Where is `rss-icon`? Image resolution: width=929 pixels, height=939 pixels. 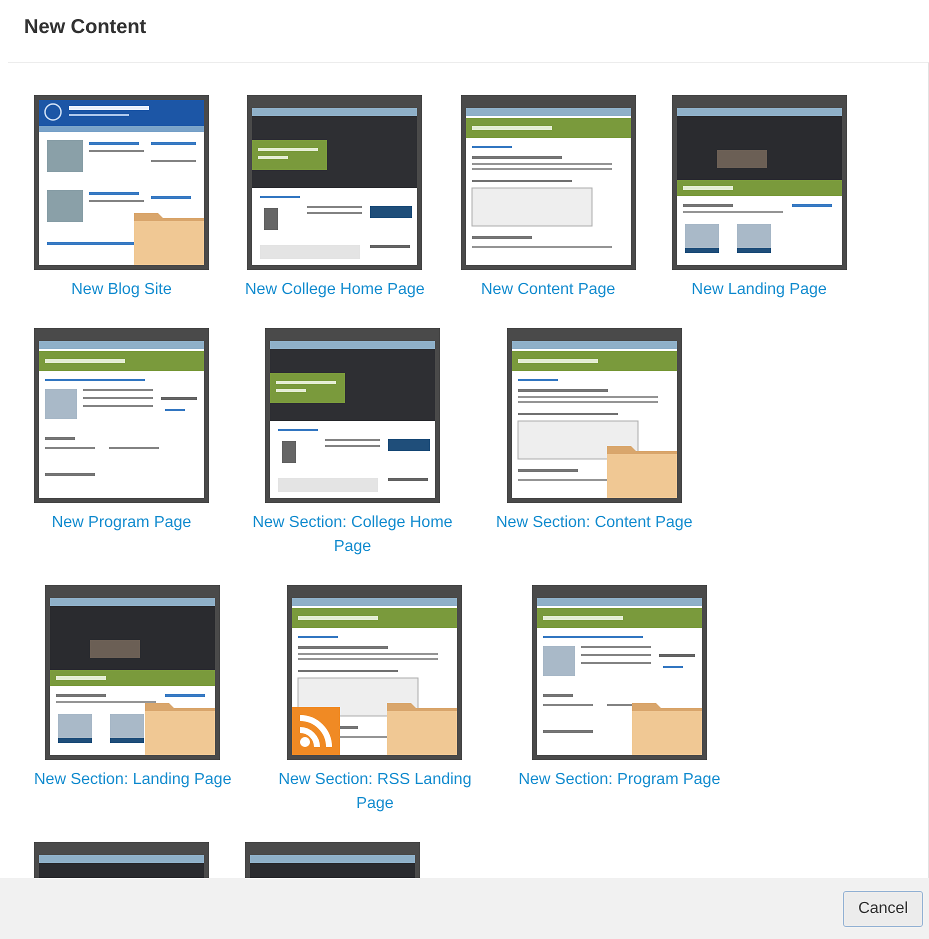
rss-icon is located at coordinates (316, 731).